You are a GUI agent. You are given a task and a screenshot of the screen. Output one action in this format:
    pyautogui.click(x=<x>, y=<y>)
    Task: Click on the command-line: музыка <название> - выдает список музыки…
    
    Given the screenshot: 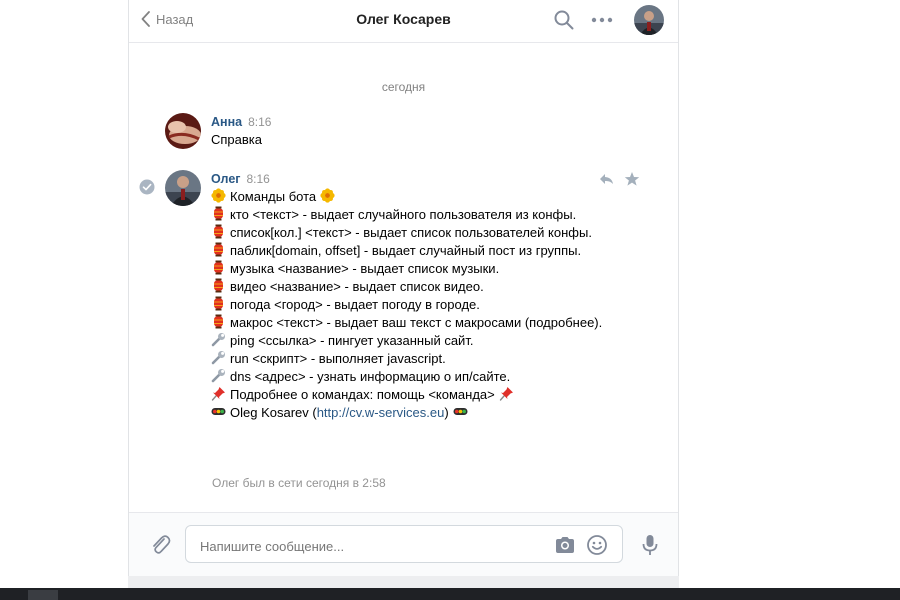 What is the action you would take?
    pyautogui.click(x=421, y=269)
    